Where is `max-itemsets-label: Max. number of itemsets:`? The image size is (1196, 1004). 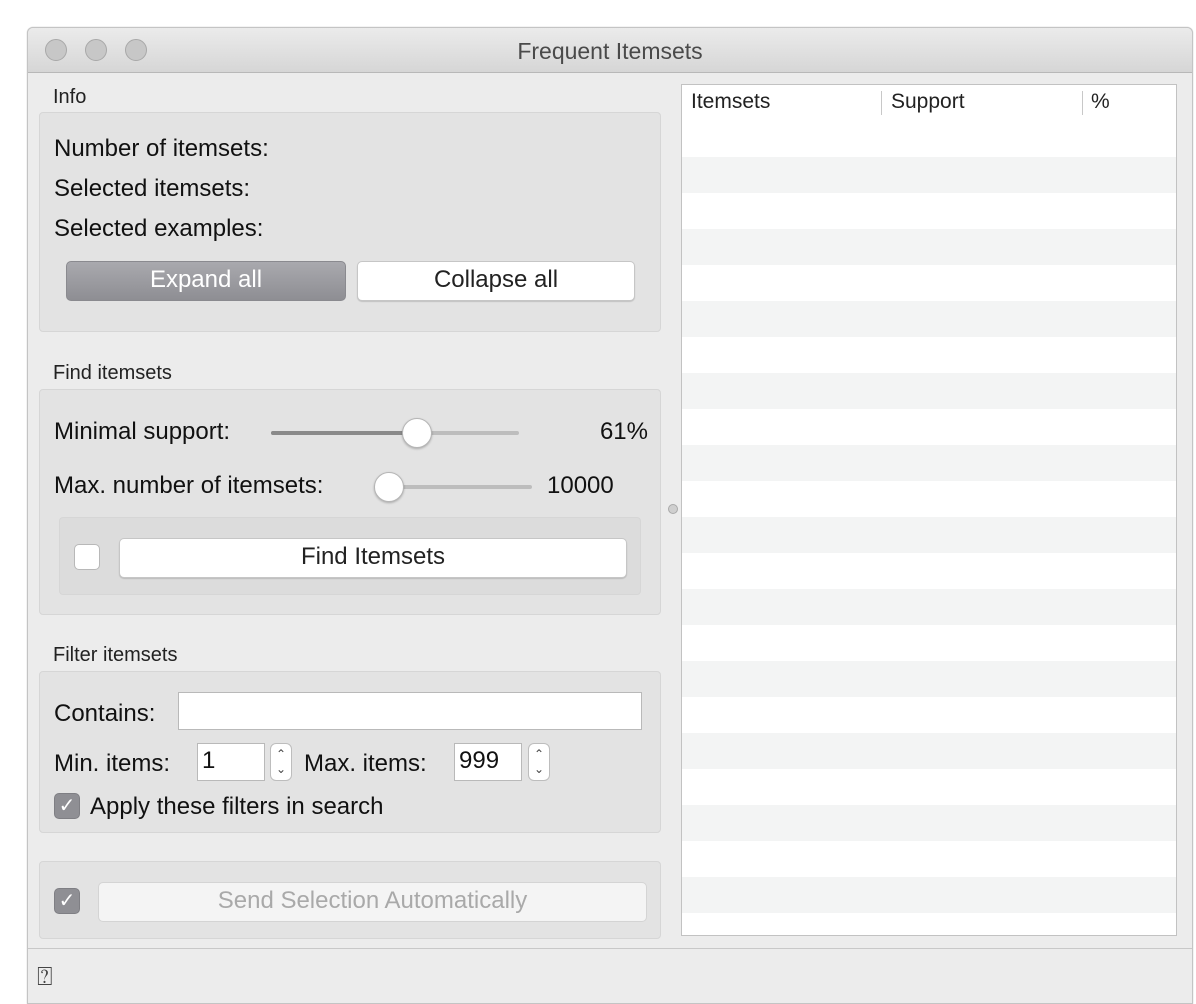 max-itemsets-label: Max. number of itemsets: is located at coordinates (189, 485).